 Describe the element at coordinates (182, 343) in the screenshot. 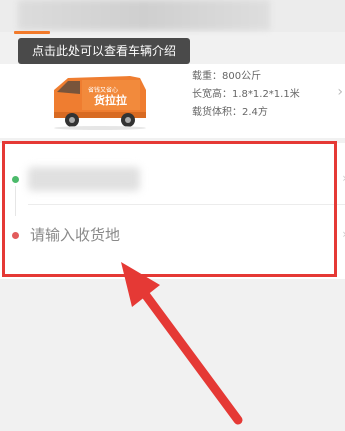

I see `annotation-arrow` at that location.